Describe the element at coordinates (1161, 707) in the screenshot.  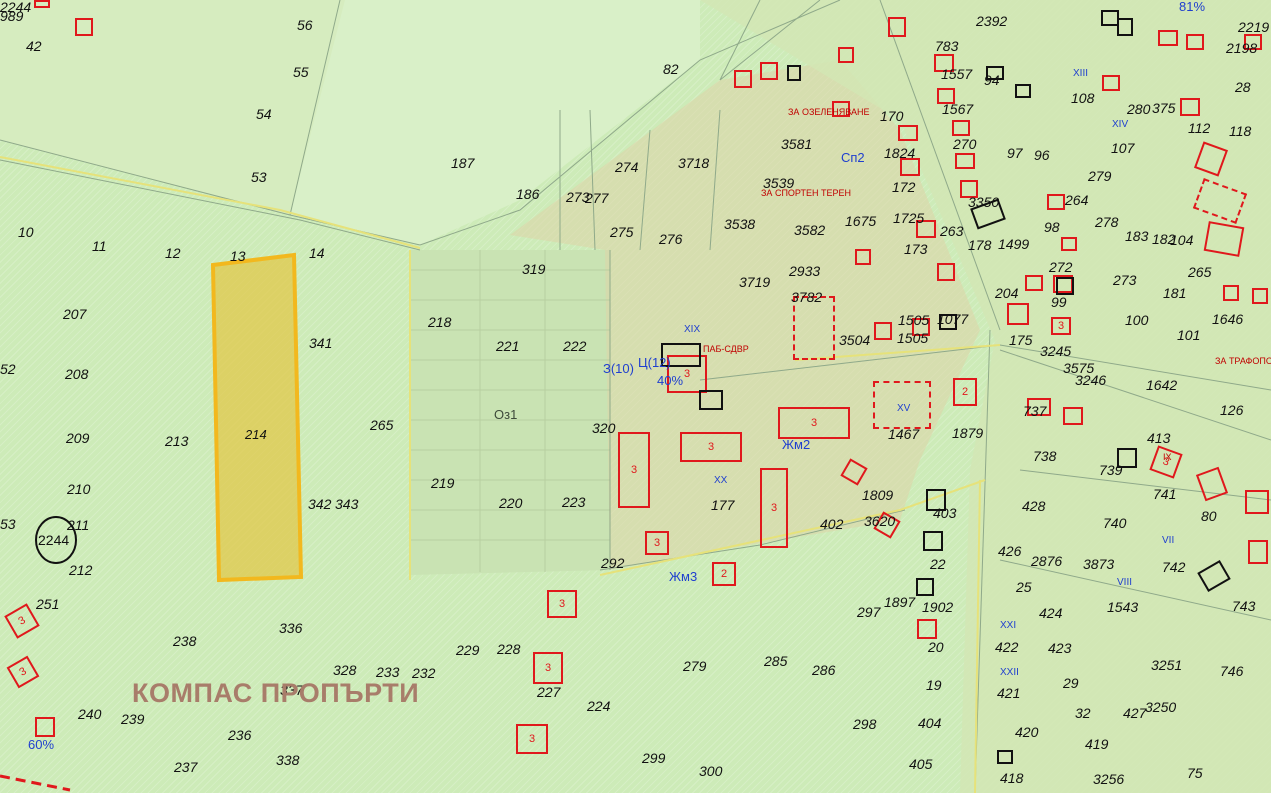
I see `parcel-number: 3250` at that location.